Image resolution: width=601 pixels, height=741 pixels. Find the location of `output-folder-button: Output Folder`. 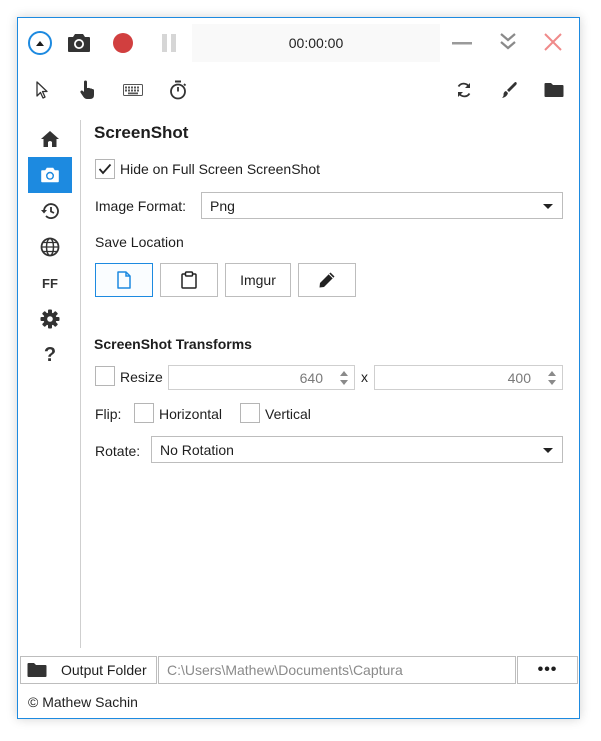

output-folder-button: Output Folder is located at coordinates (88, 670).